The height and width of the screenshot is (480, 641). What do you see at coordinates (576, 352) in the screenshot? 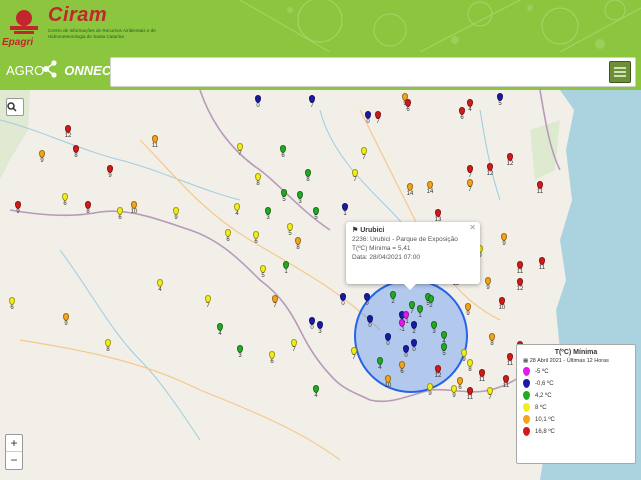
I see `legend-title: T(ºC) Mínima` at bounding box center [576, 352].